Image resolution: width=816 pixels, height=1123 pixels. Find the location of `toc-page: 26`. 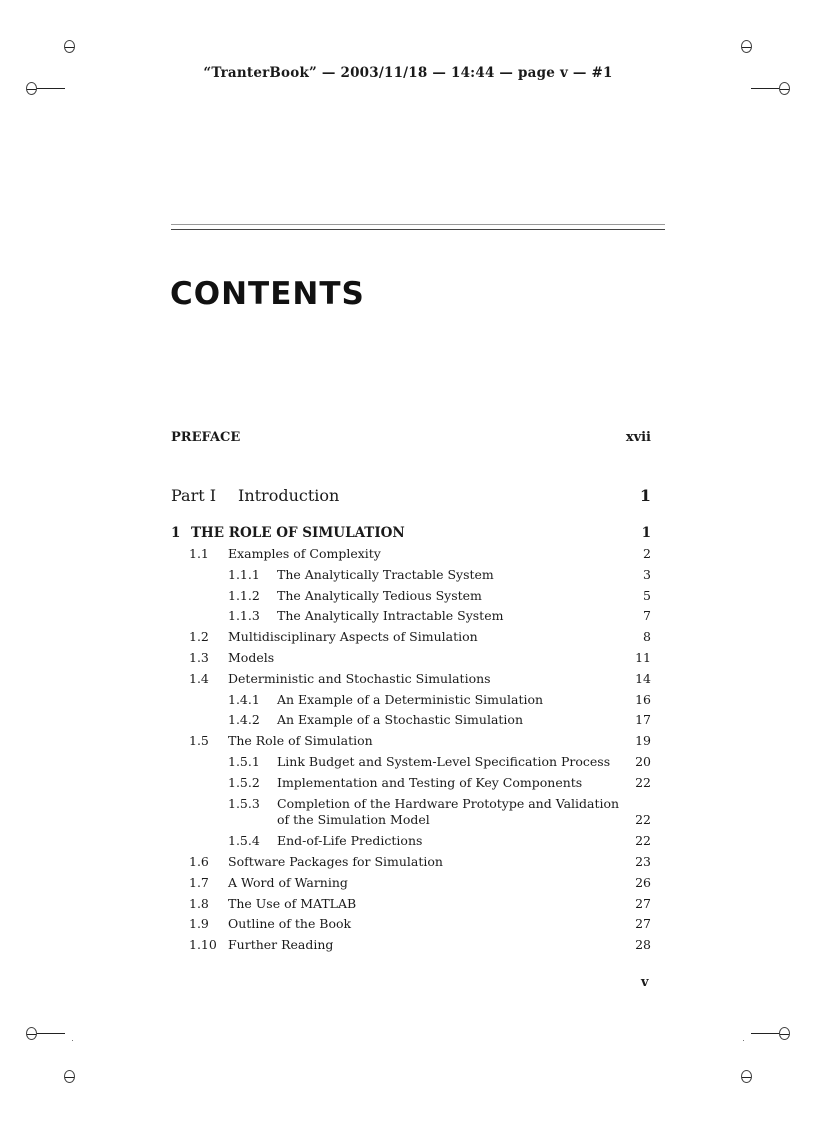

toc-page: 26 is located at coordinates (643, 882).